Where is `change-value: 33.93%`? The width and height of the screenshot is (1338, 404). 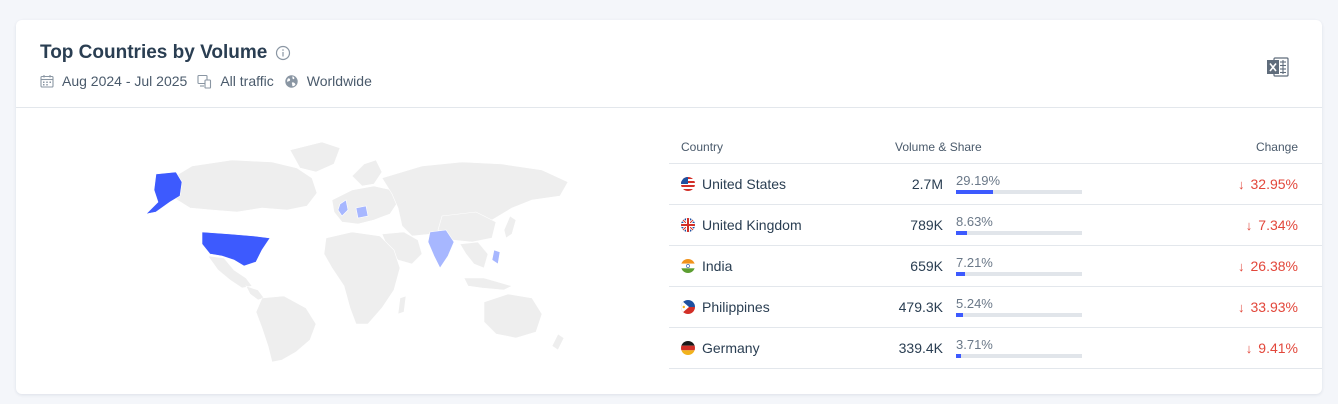
change-value: 33.93% is located at coordinates (1274, 307).